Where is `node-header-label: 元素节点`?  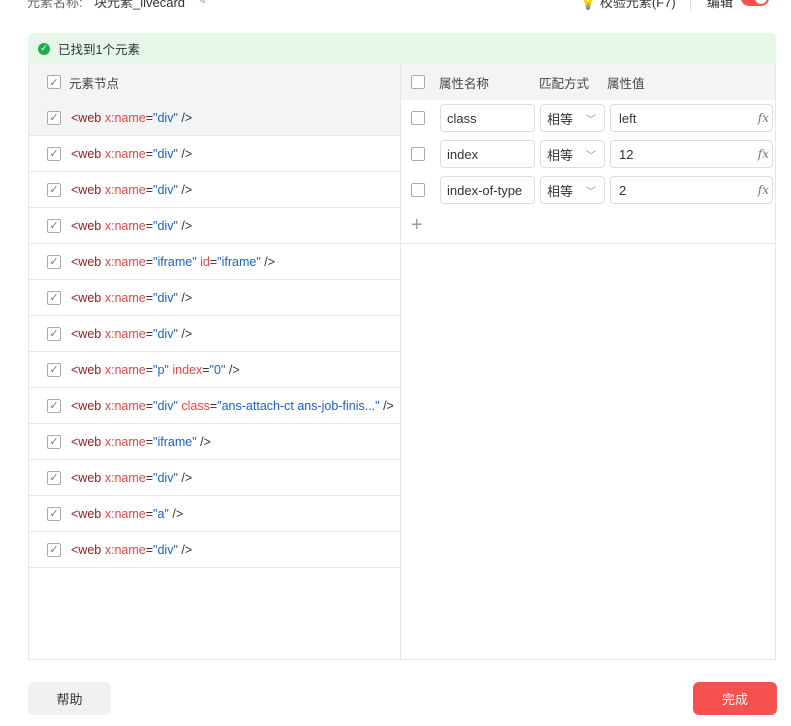 node-header-label: 元素节点 is located at coordinates (94, 83).